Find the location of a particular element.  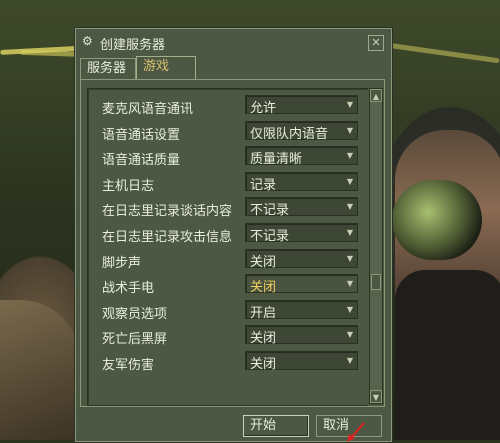

steam-icon: ⚙ is located at coordinates (87, 41).